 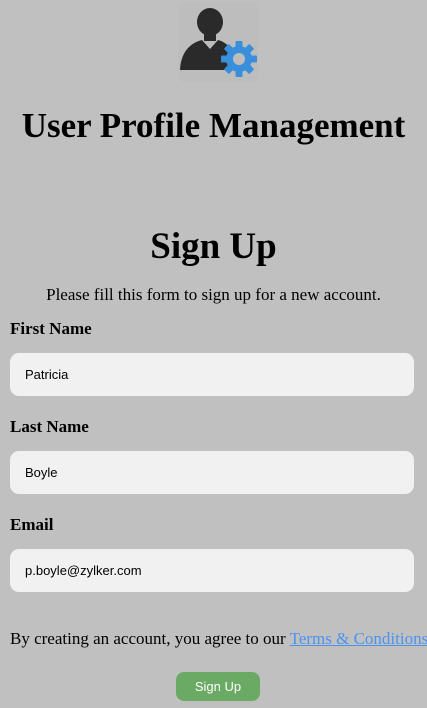 What do you see at coordinates (218, 686) in the screenshot?
I see `sign-up-button: Sign Up` at bounding box center [218, 686].